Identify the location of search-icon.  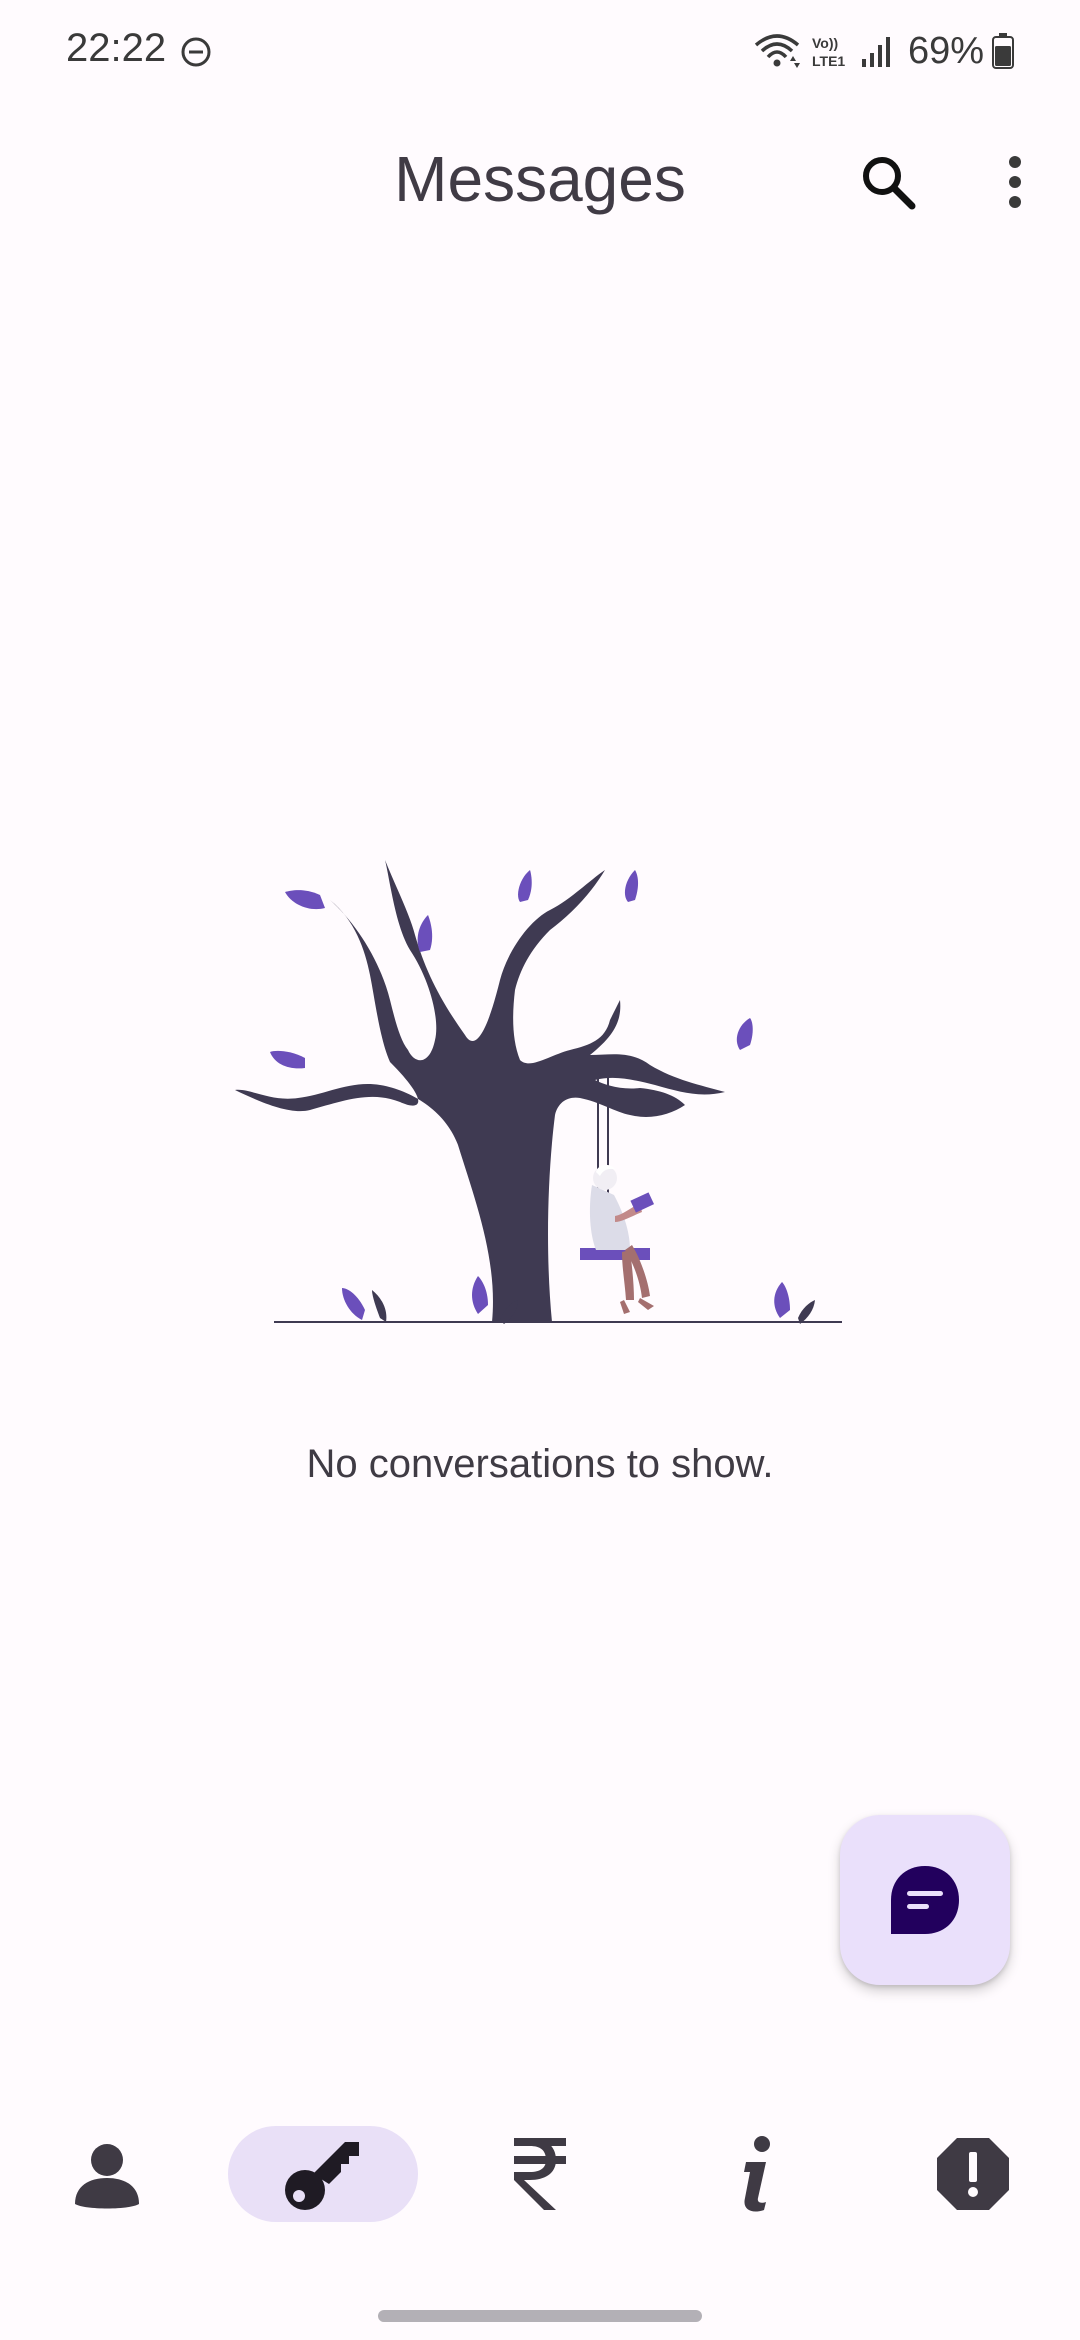
(889, 183).